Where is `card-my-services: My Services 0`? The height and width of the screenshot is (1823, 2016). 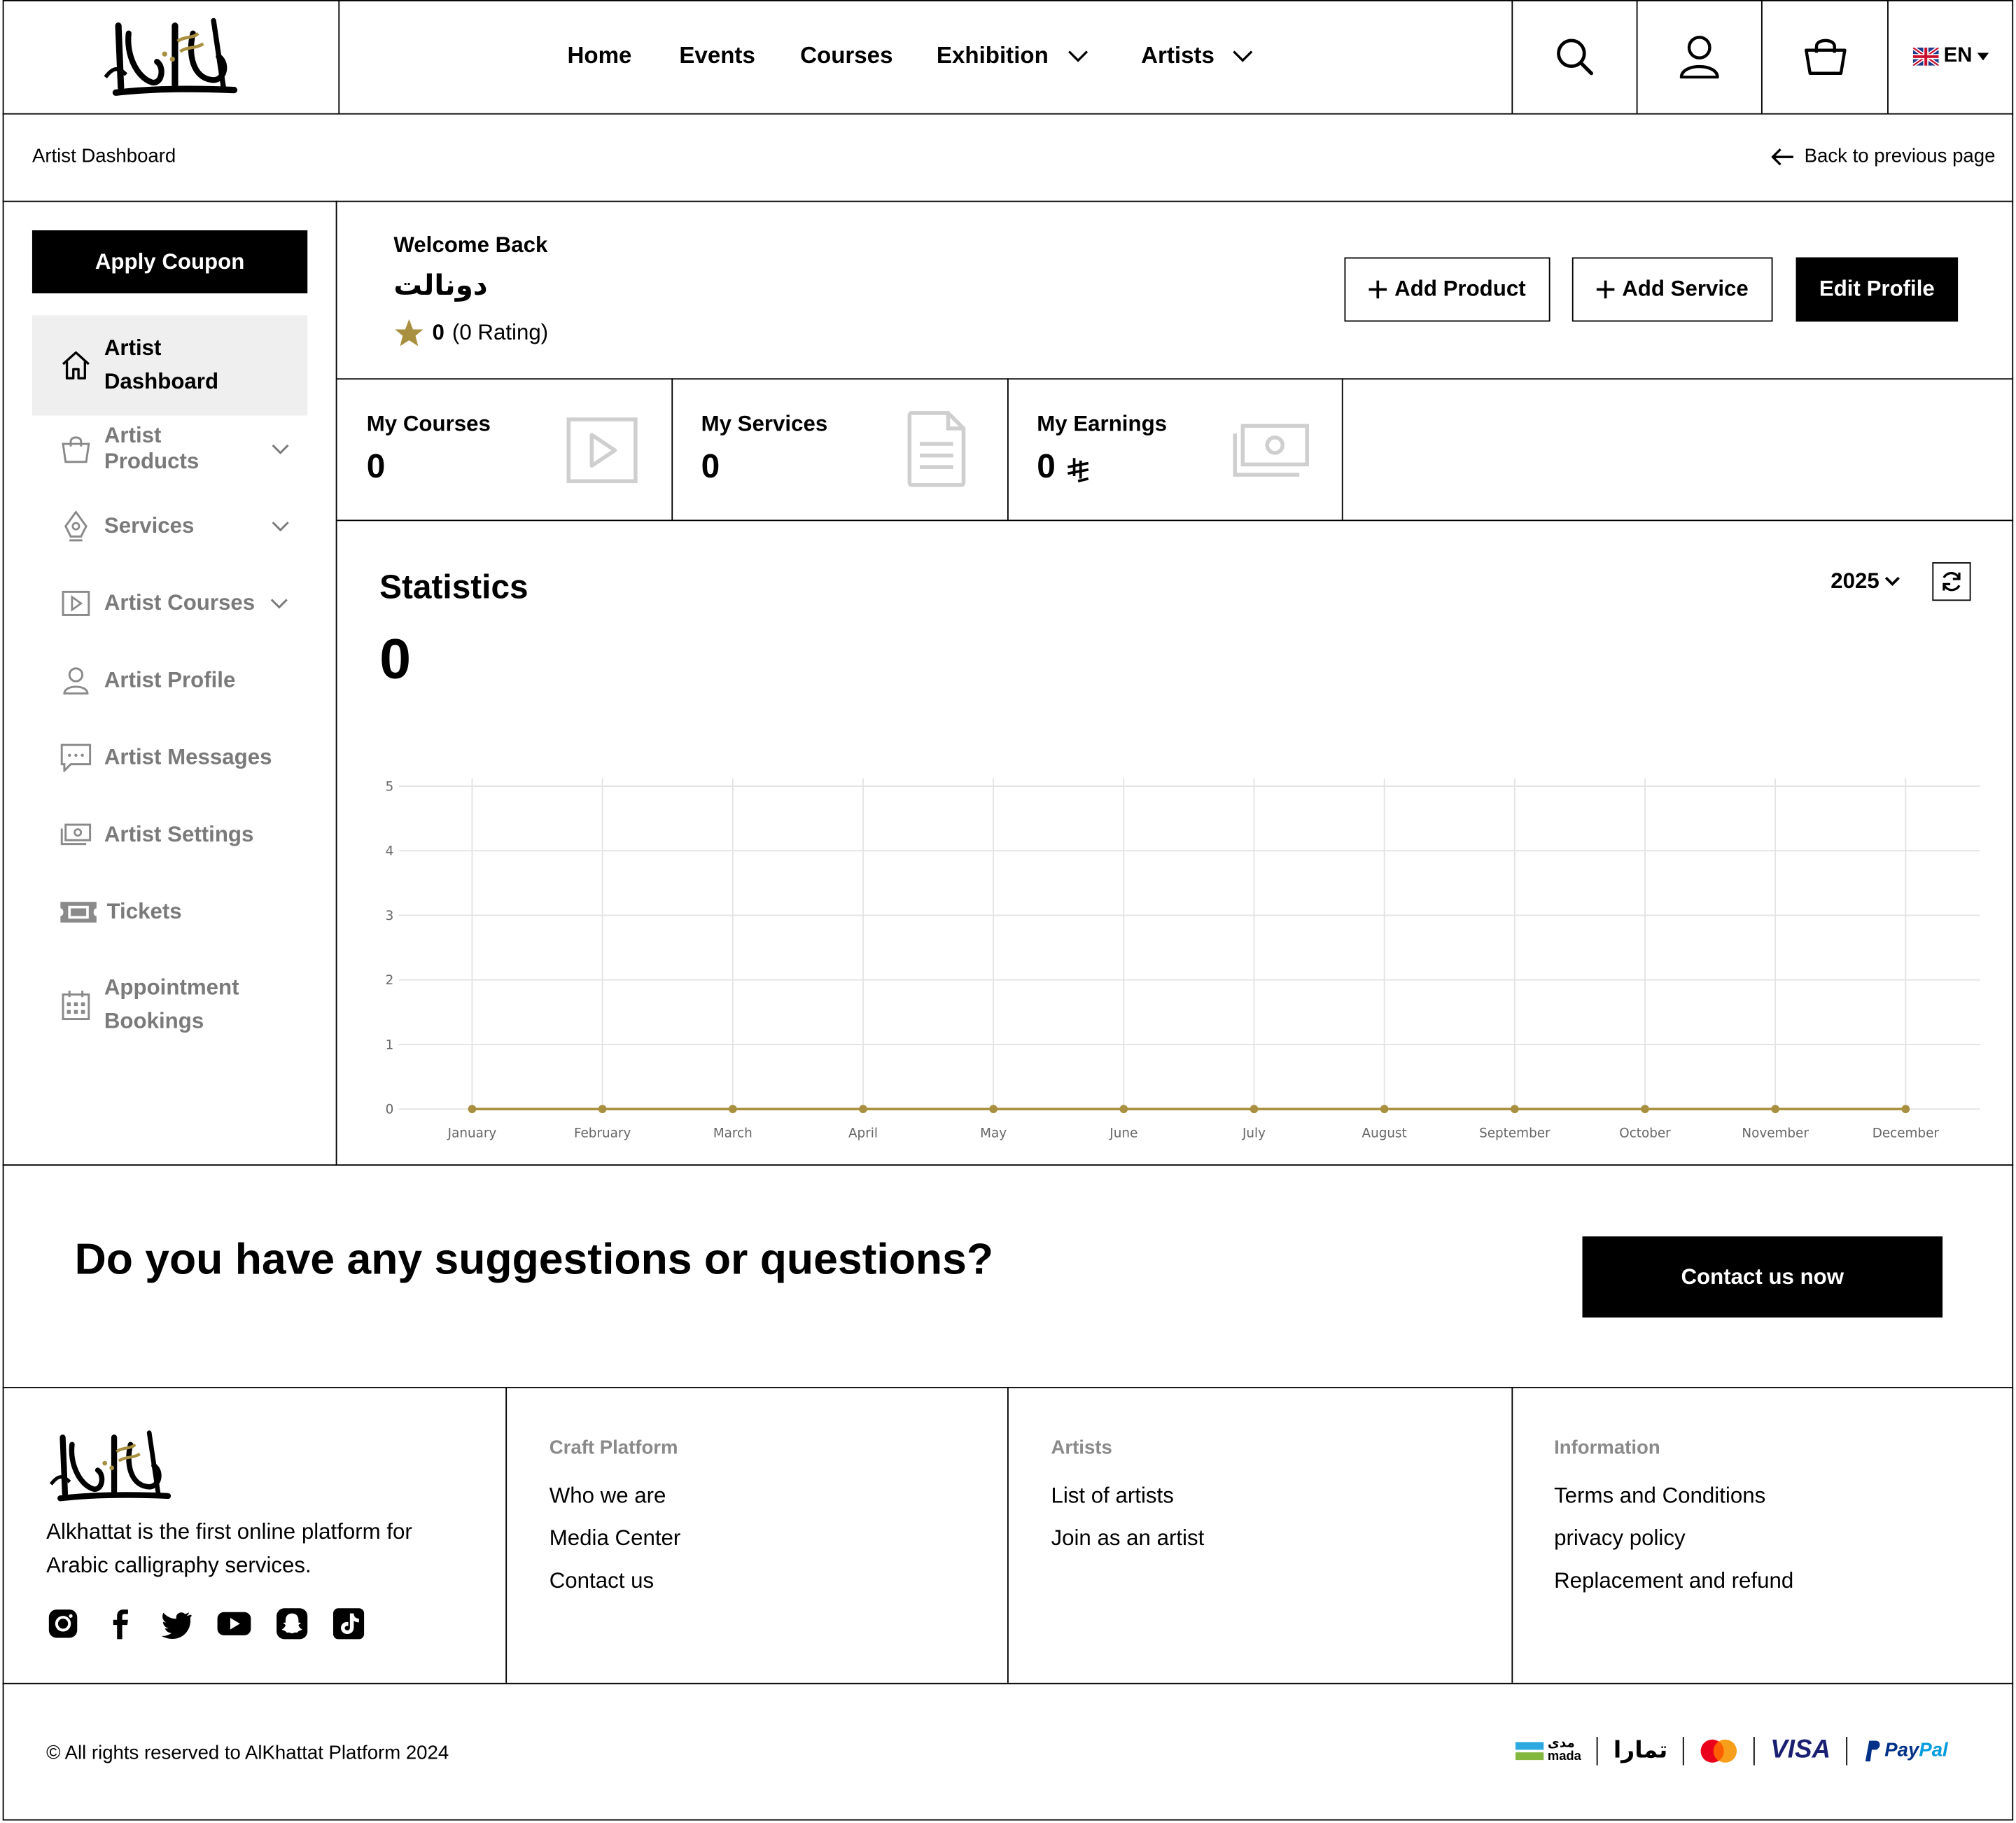
card-my-services: My Services 0 is located at coordinates (840, 449).